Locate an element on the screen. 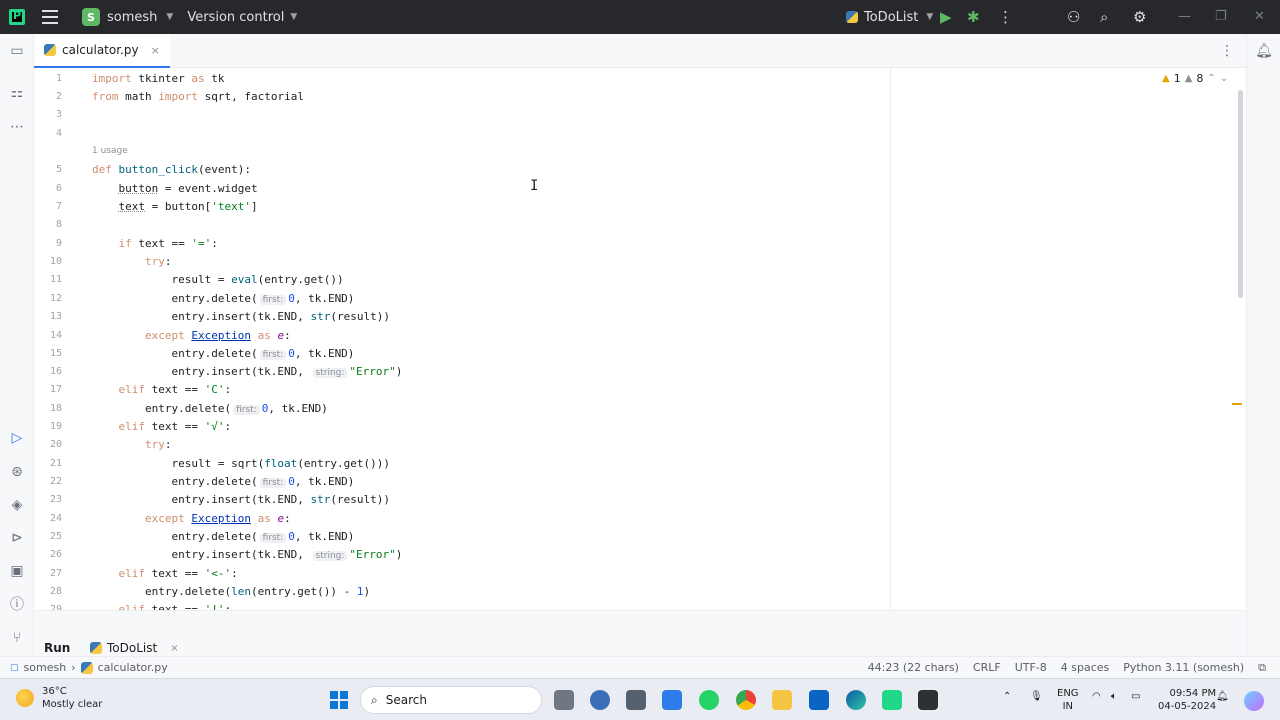 The width and height of the screenshot is (1280, 720). problems-icon: ⓘ is located at coordinates (17, 605).